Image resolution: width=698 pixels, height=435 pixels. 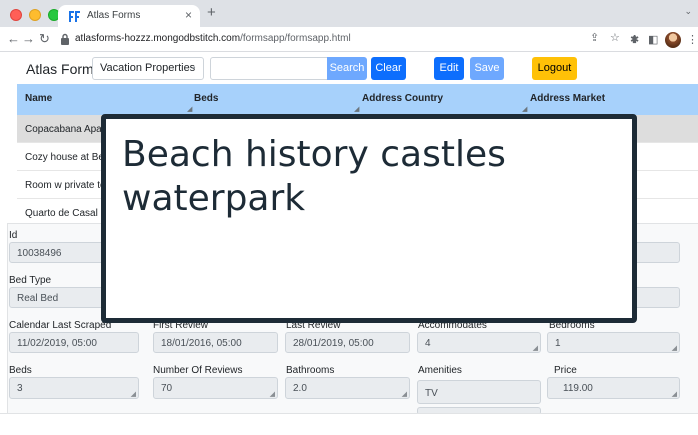 I want to click on row-name: Room w private to, so click(x=65, y=185).